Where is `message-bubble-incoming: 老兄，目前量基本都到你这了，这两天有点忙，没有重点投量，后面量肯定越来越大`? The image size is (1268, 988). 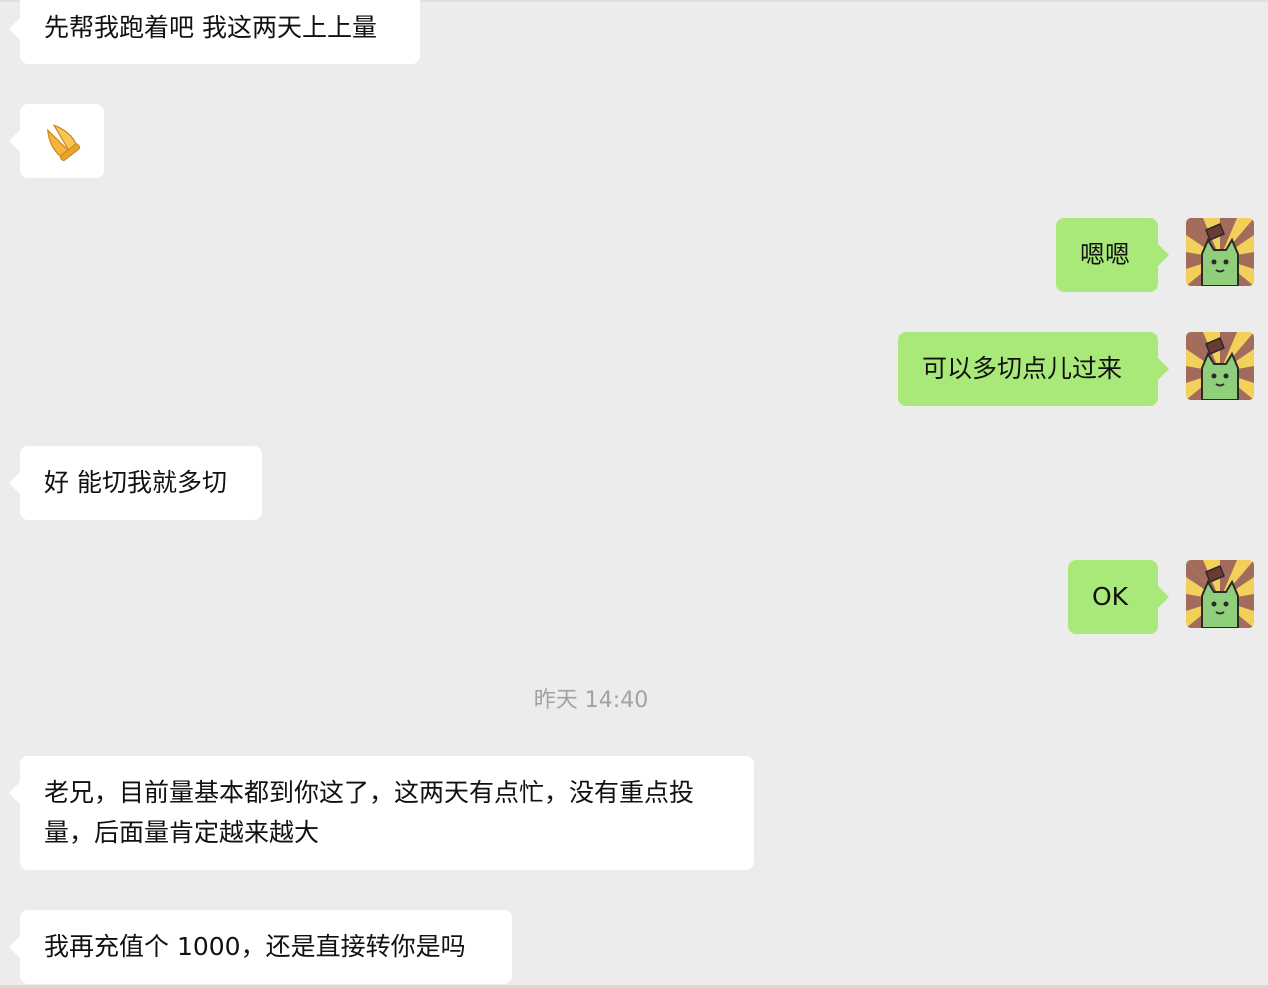
message-bubble-incoming: 老兄，目前量基本都到你这了，这两天有点忙，没有重点投量，后面量肯定越来越大 is located at coordinates (381, 813).